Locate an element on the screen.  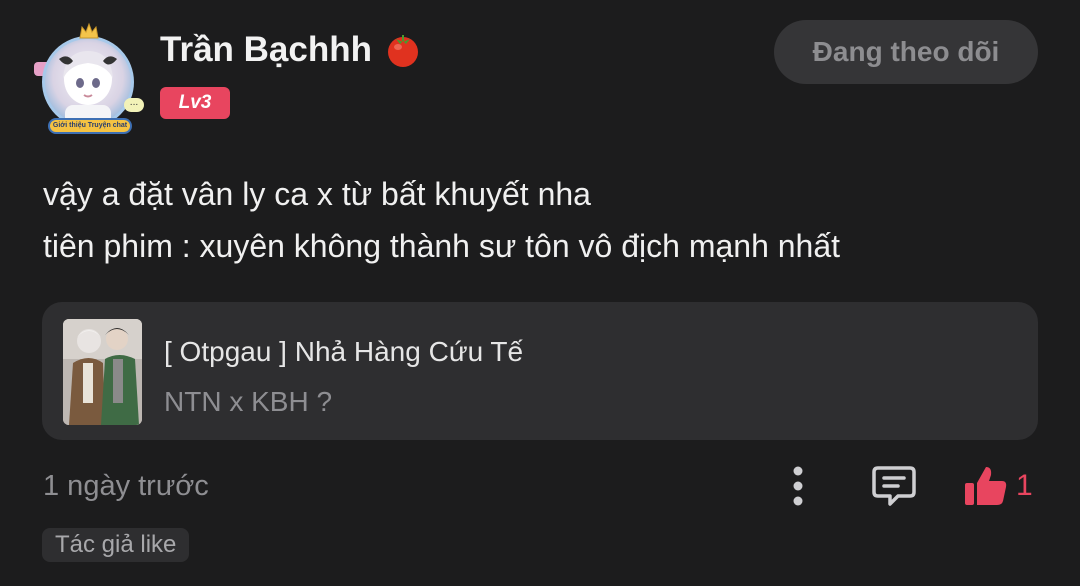
avatar-banner: Giới thiệu Truyện chat is located at coordinates (90, 126).